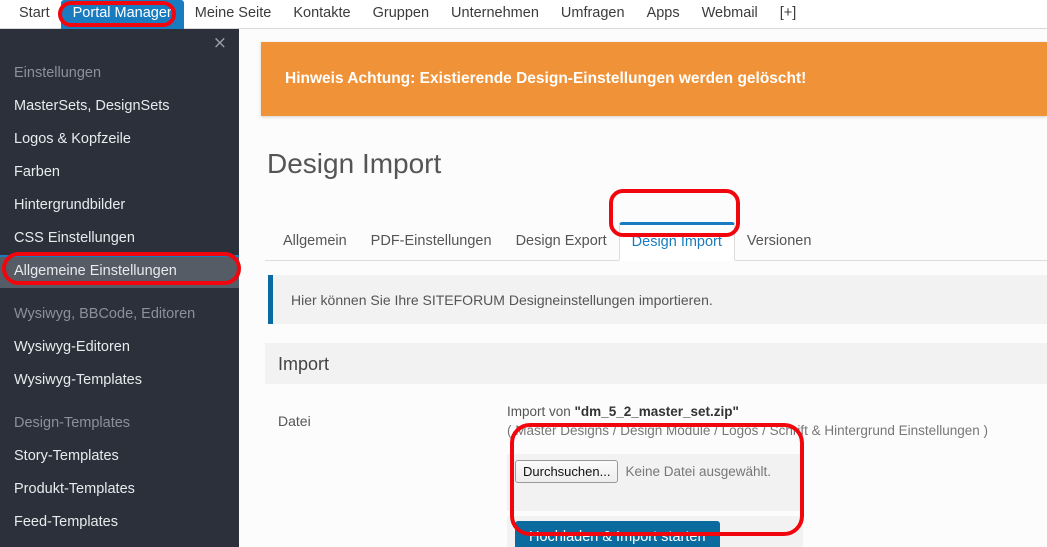 The width and height of the screenshot is (1047, 547). Describe the element at coordinates (779, 241) in the screenshot. I see `tab-4: Versionen` at that location.